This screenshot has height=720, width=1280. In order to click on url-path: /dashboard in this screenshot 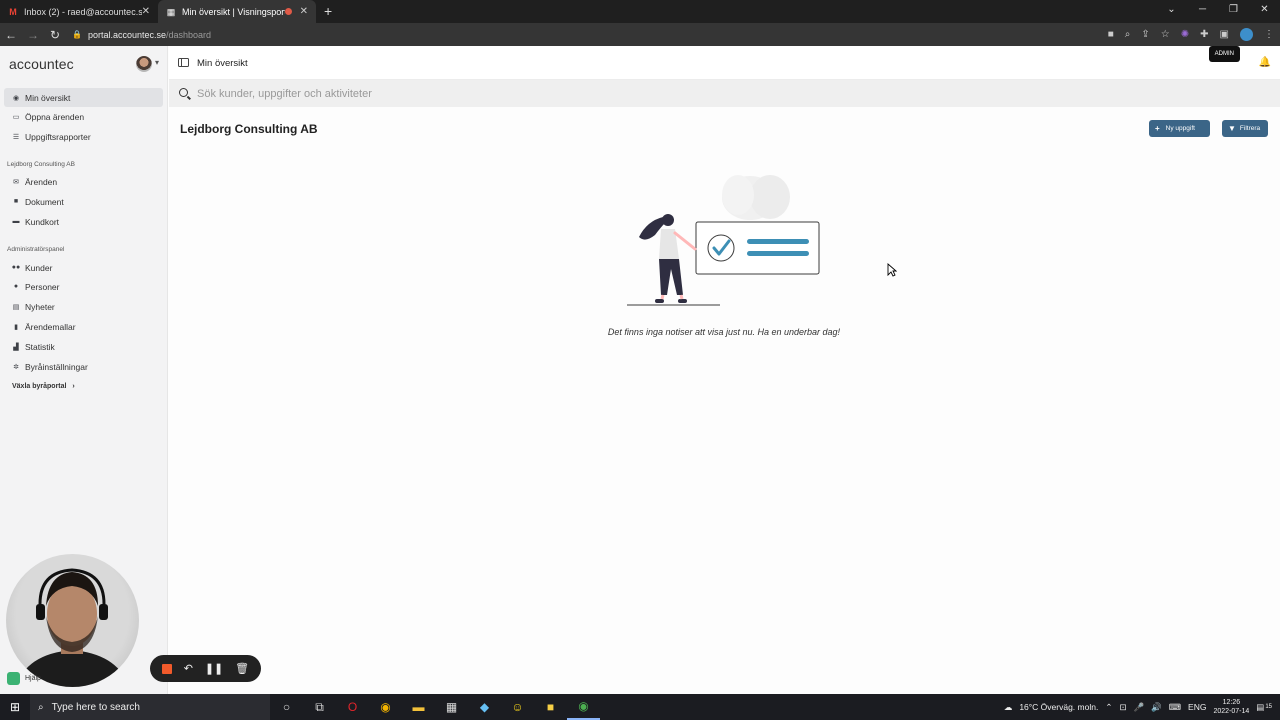, I will do `click(189, 34)`.